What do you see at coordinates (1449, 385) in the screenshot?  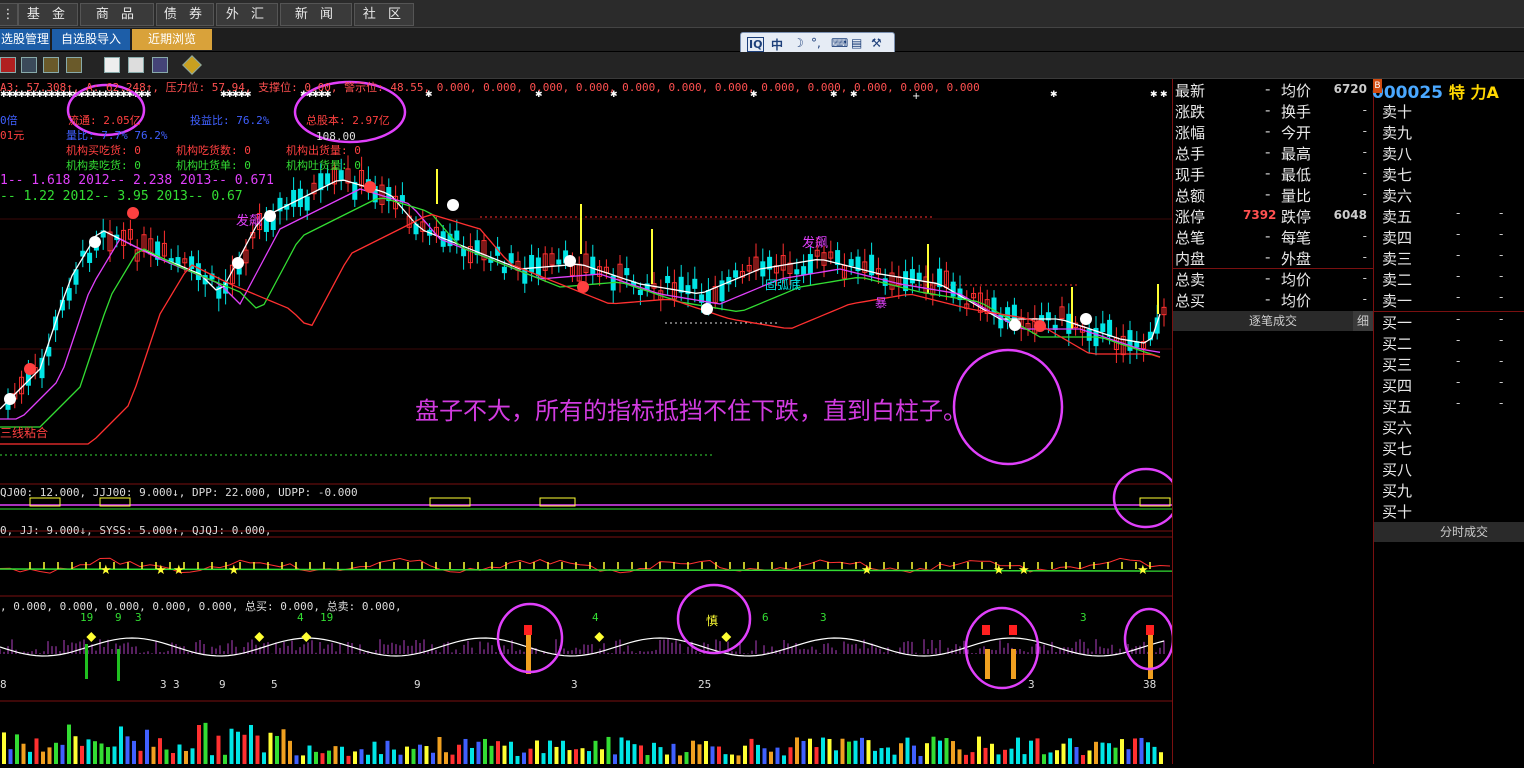 I see `buy-level-row: 买四 - -` at bounding box center [1449, 385].